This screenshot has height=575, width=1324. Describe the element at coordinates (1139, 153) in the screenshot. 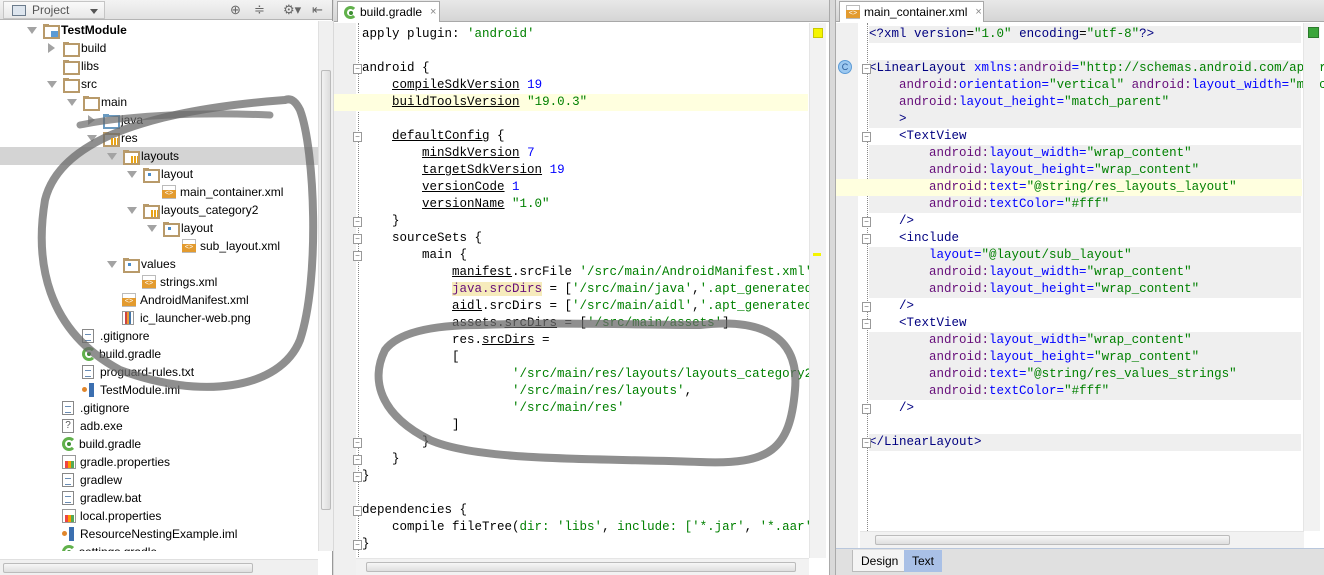

I see `code-token: "wrap_content"` at that location.